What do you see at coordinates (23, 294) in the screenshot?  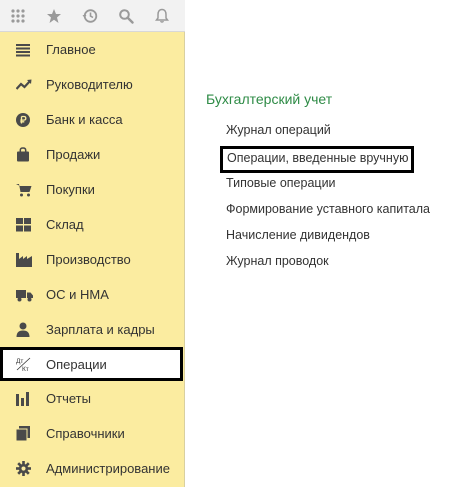 I see `truck-icon` at bounding box center [23, 294].